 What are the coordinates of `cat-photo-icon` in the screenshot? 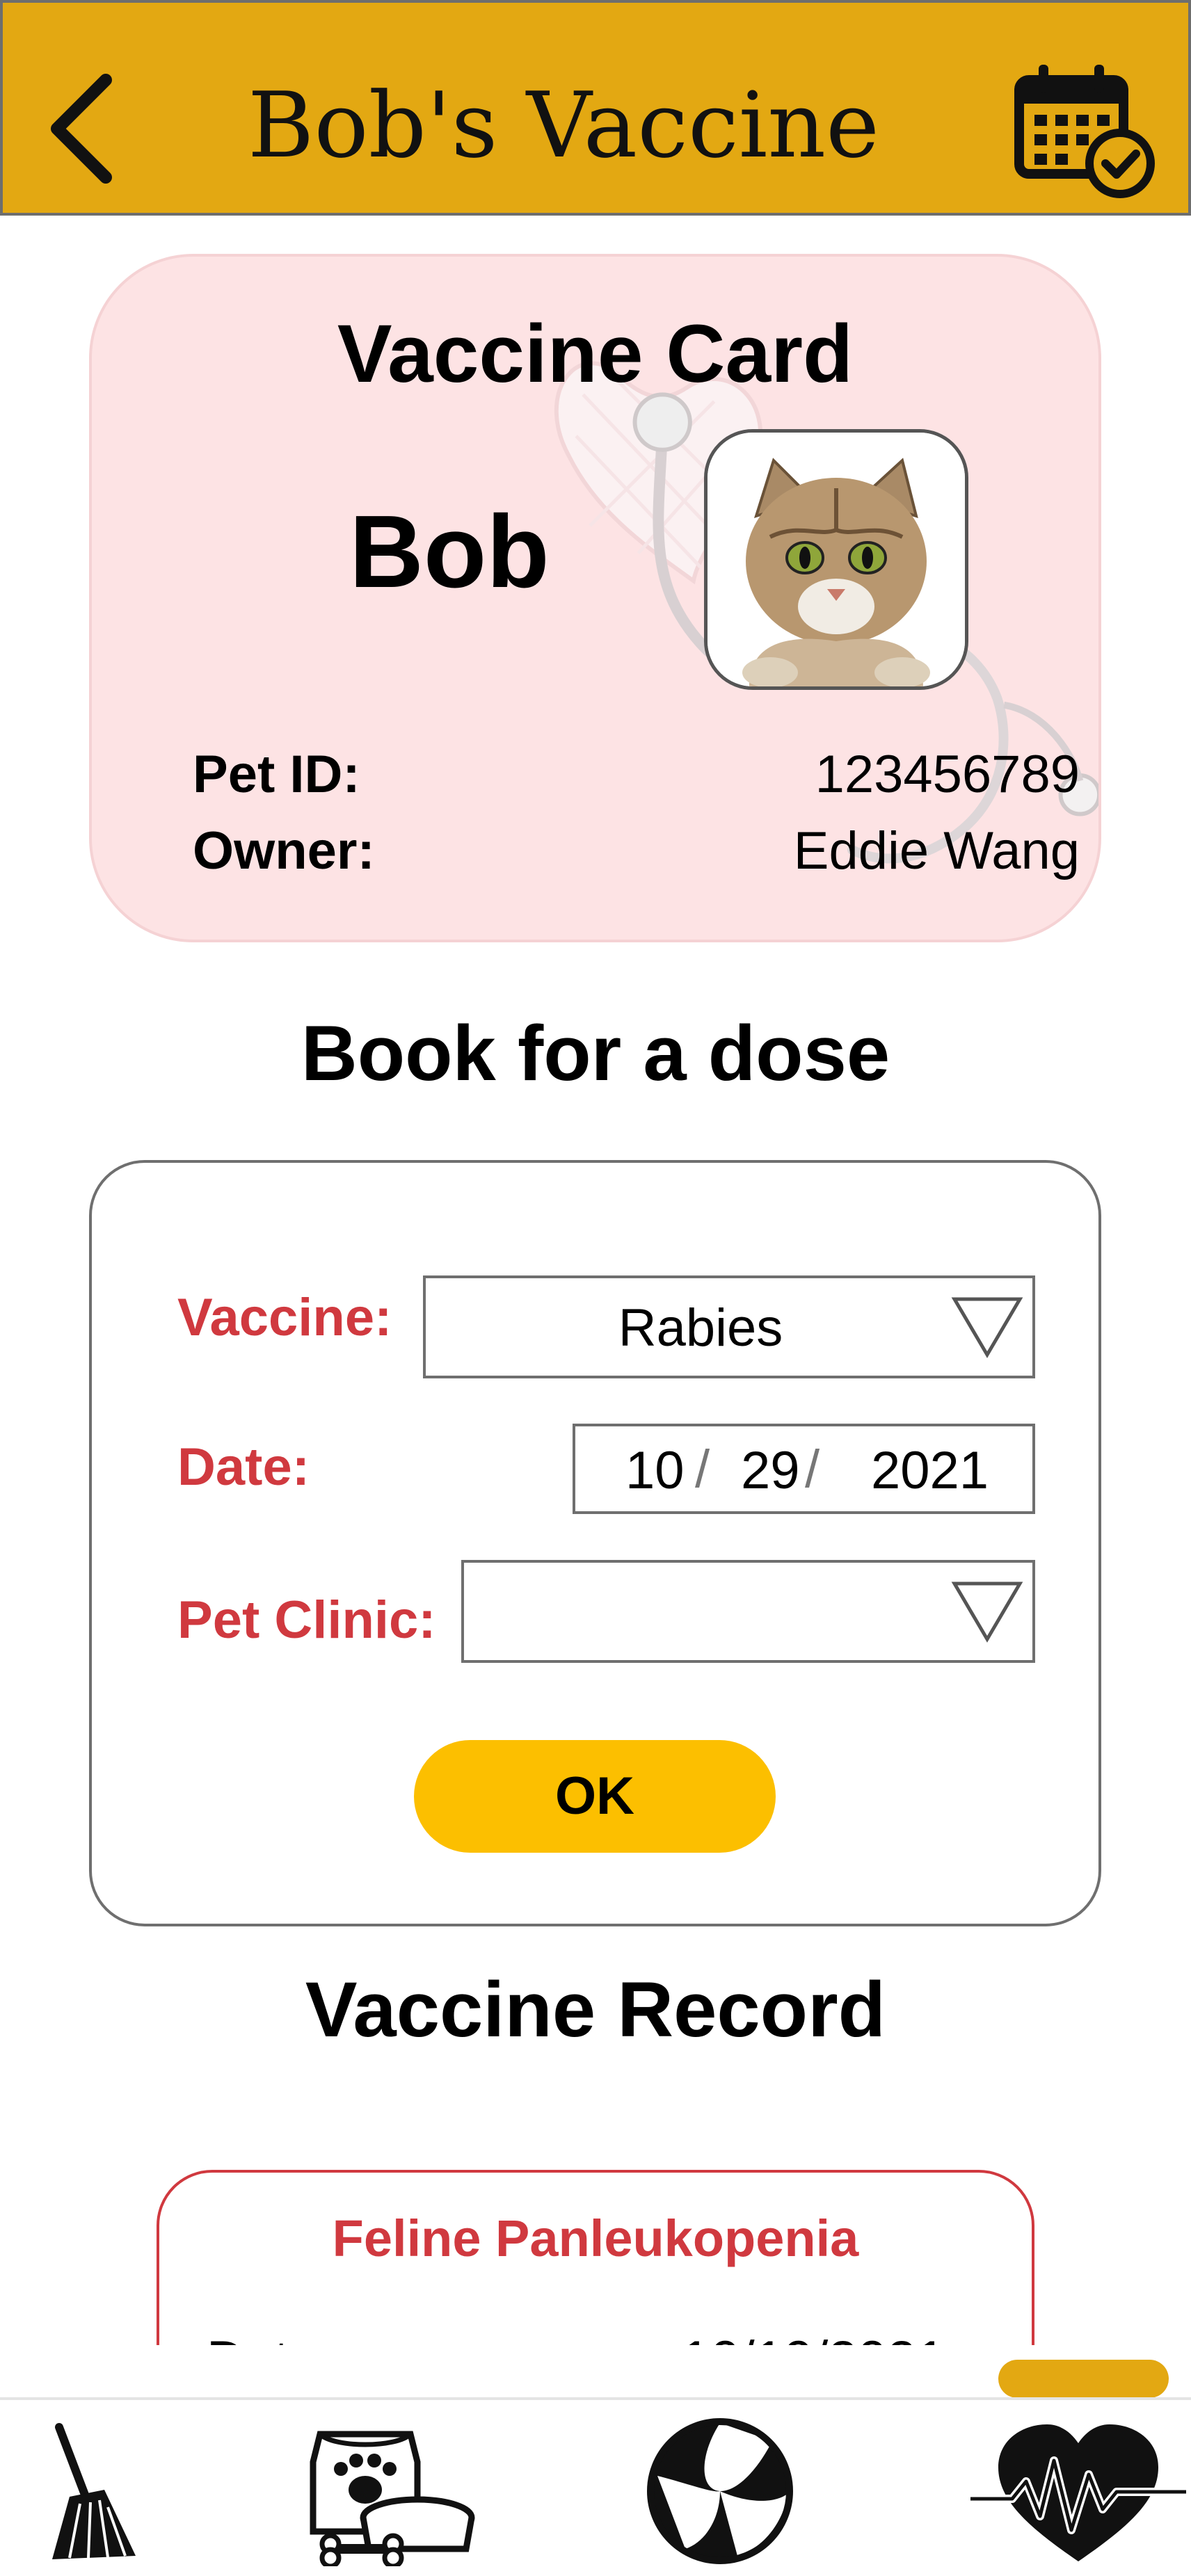 It's located at (837, 559).